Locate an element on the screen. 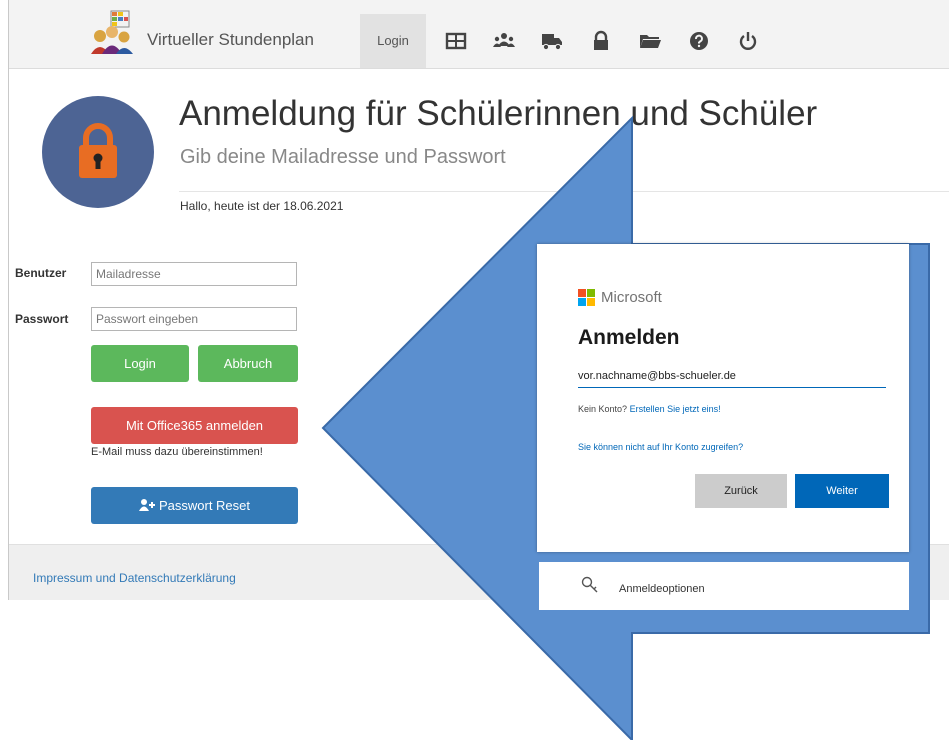 The height and width of the screenshot is (740, 949). microsoft-logo-icon is located at coordinates (587, 298).